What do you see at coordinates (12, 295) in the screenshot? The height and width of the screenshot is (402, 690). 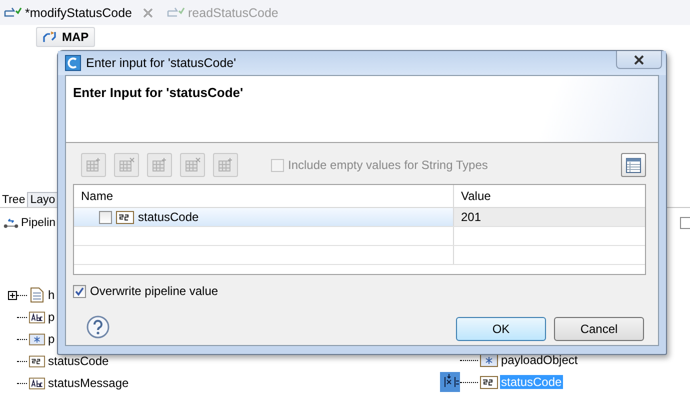 I see `expand-icon` at bounding box center [12, 295].